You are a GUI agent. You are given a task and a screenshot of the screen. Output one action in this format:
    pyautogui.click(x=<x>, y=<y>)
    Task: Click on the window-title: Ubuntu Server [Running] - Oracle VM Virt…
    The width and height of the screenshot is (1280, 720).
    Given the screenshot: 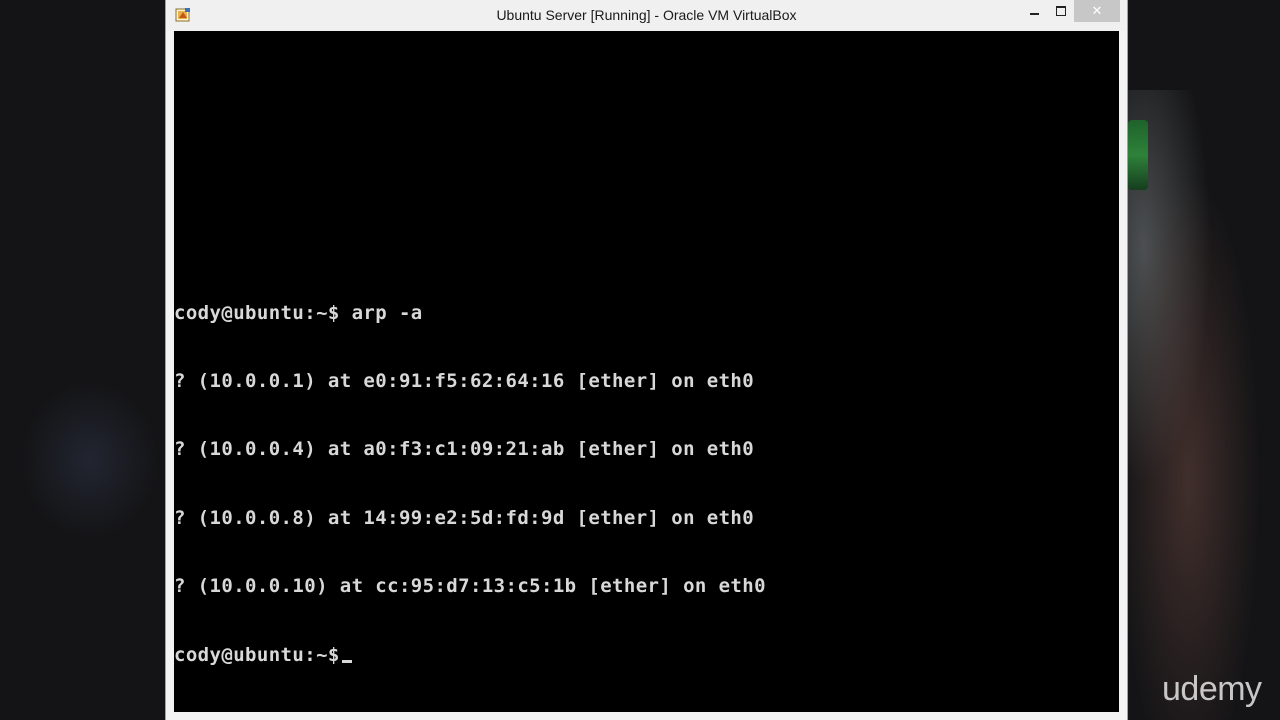 What is the action you would take?
    pyautogui.click(x=646, y=15)
    